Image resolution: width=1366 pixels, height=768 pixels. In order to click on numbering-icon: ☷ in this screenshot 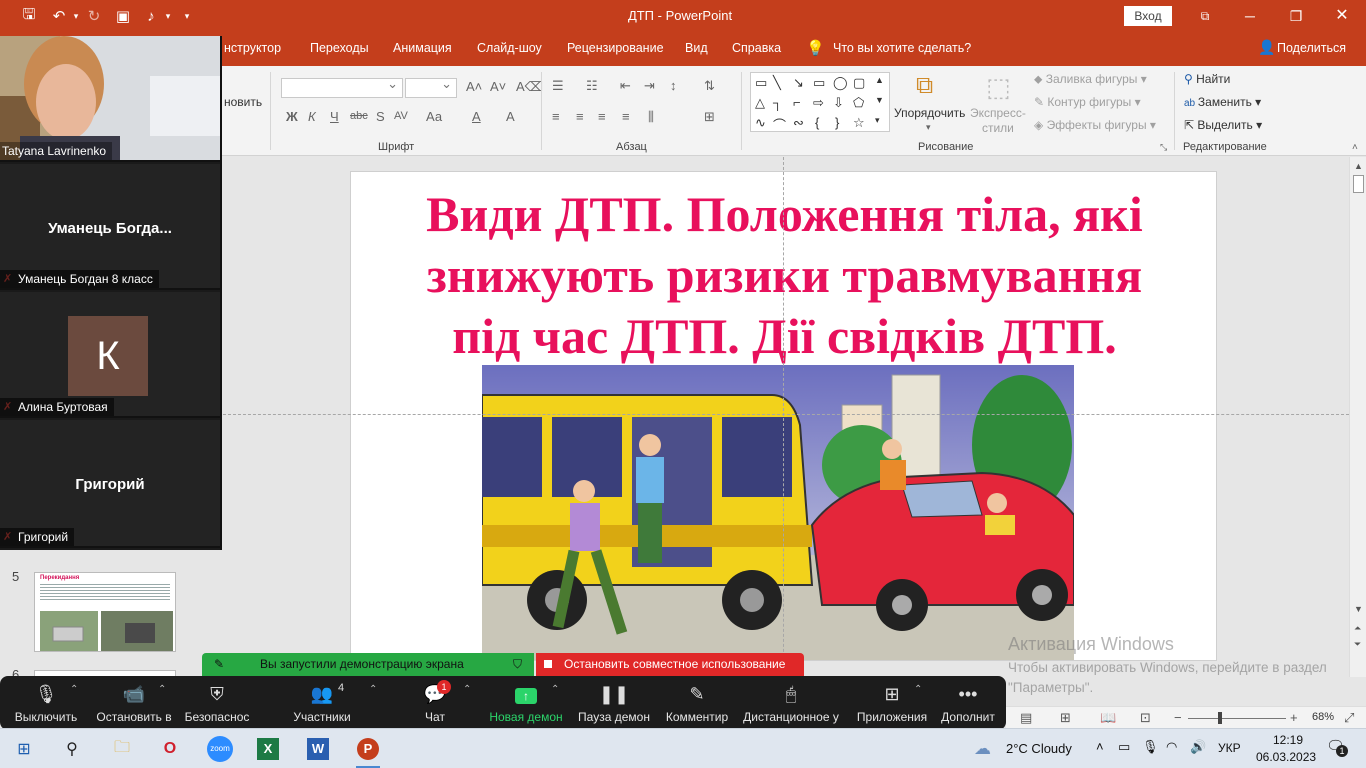, I will do `click(592, 86)`.